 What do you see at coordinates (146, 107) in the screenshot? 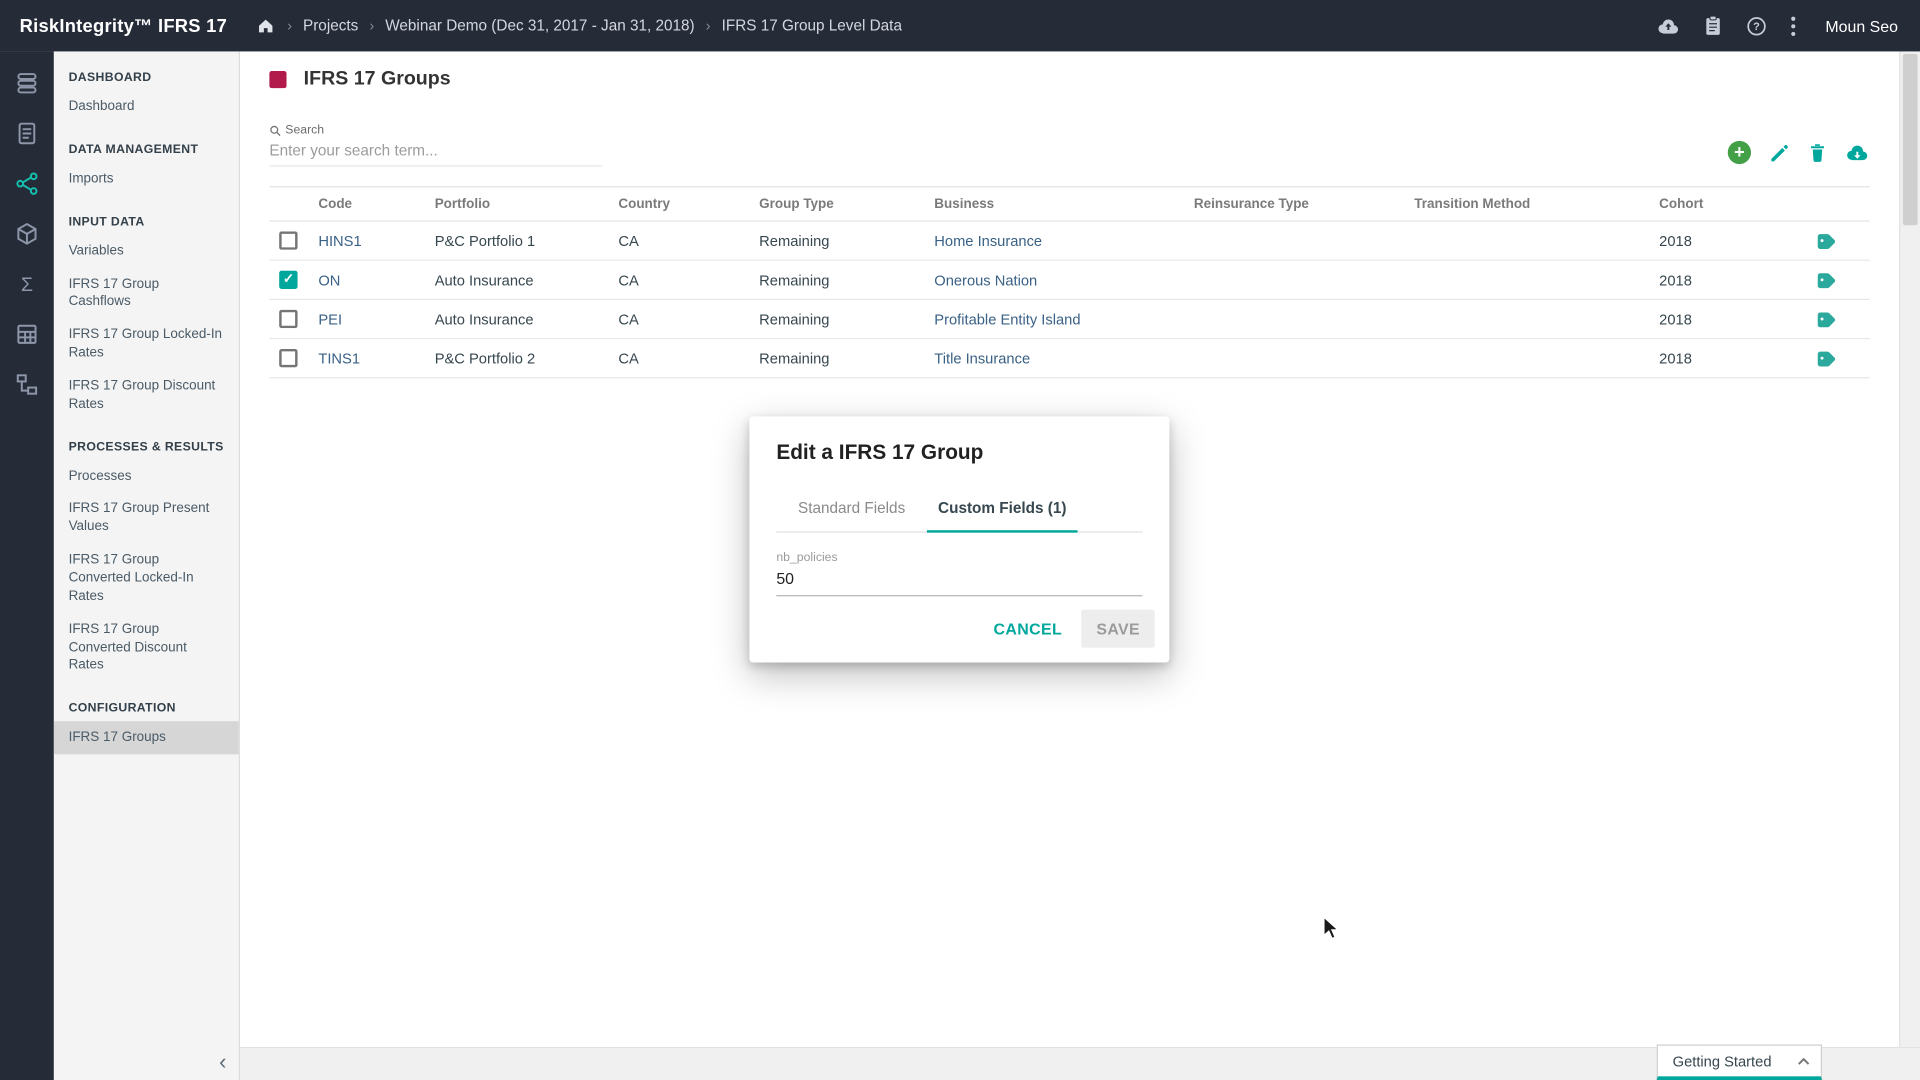
I see `sidebar-item-dashboard: Dashboard` at bounding box center [146, 107].